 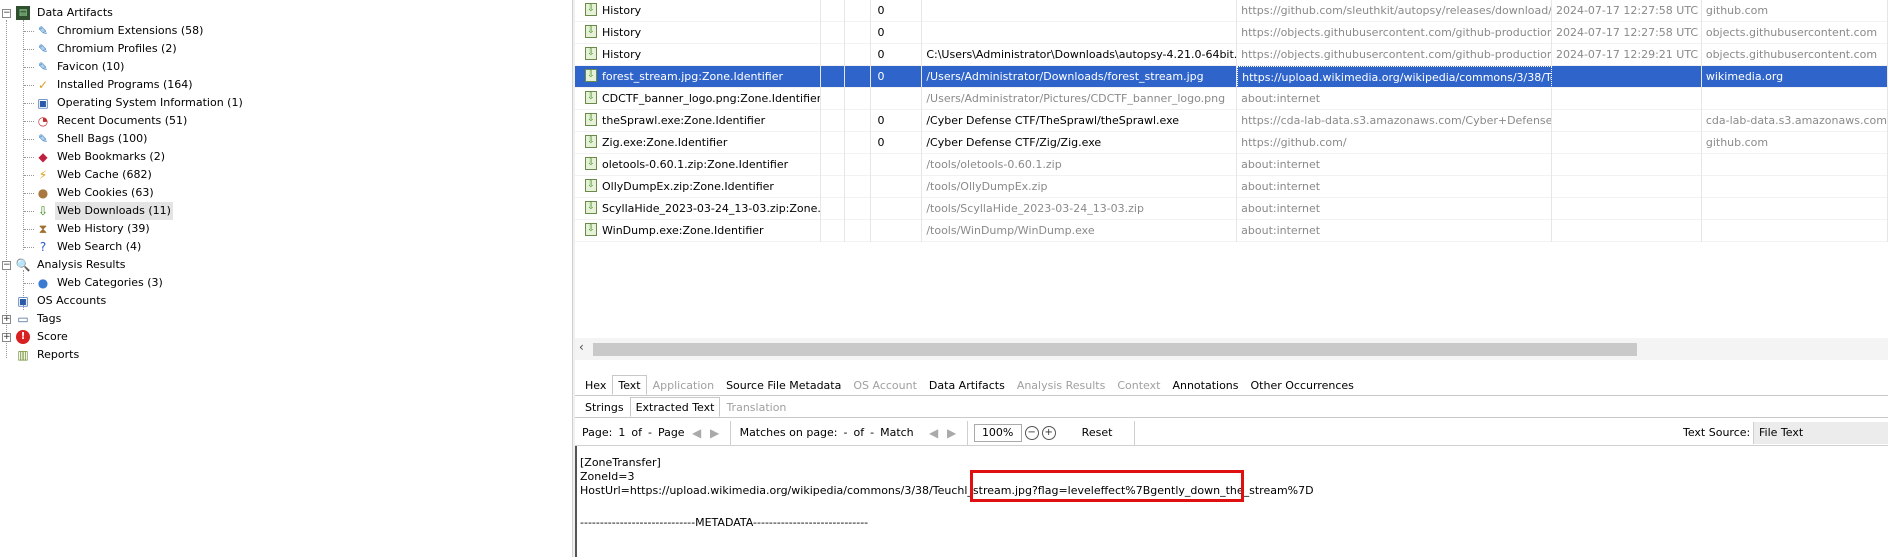 I want to click on subtab-strings: Strings, so click(x=604, y=407).